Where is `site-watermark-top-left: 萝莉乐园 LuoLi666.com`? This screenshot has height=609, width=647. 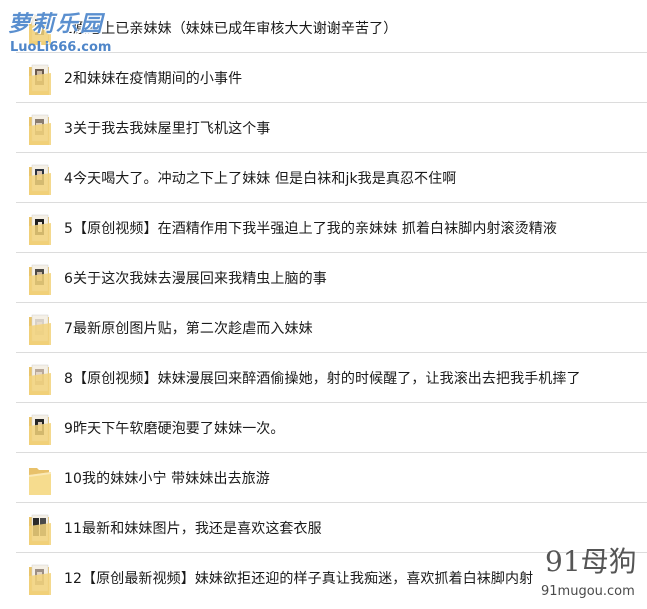
site-watermark-top-left: 萝莉乐园 LuoLi666.com is located at coordinates (63, 34).